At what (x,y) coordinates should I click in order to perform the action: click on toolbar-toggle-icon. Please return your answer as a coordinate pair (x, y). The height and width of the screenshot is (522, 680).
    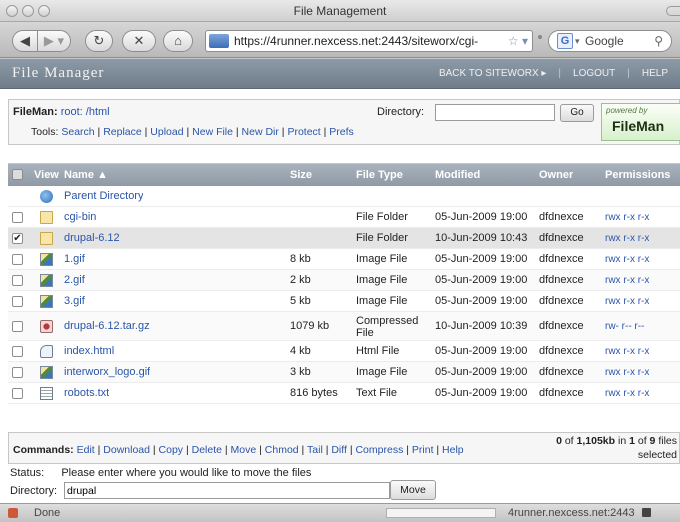
    Looking at the image, I should click on (673, 11).